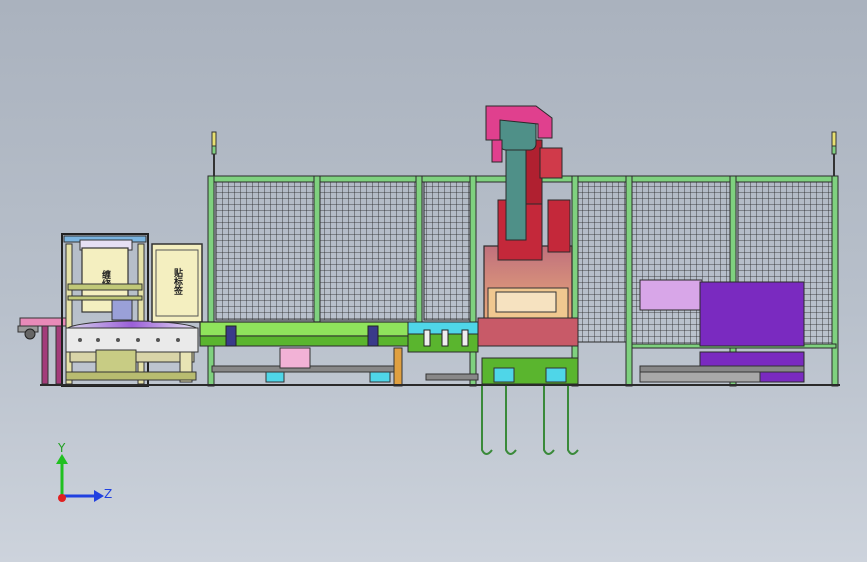  What do you see at coordinates (42, 351) in the screenshot?
I see `infeed-conveyor` at bounding box center [42, 351].